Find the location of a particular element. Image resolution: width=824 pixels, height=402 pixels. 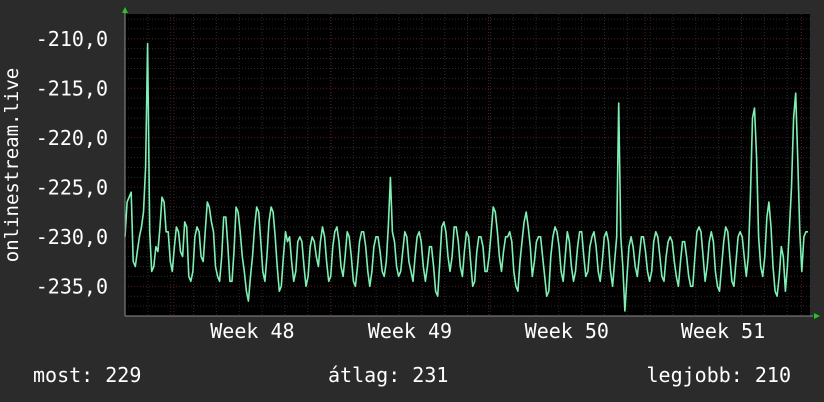

x-tick-label: Week 51 is located at coordinates (723, 331).